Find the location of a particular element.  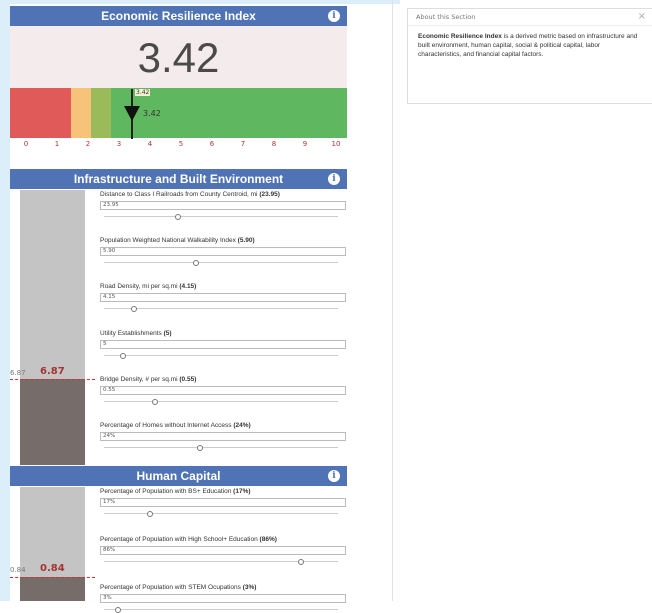

metric-input: 24% is located at coordinates (223, 436).